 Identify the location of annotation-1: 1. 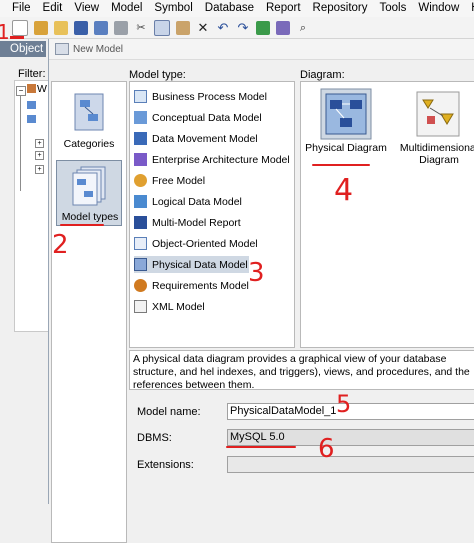
(5, 32).